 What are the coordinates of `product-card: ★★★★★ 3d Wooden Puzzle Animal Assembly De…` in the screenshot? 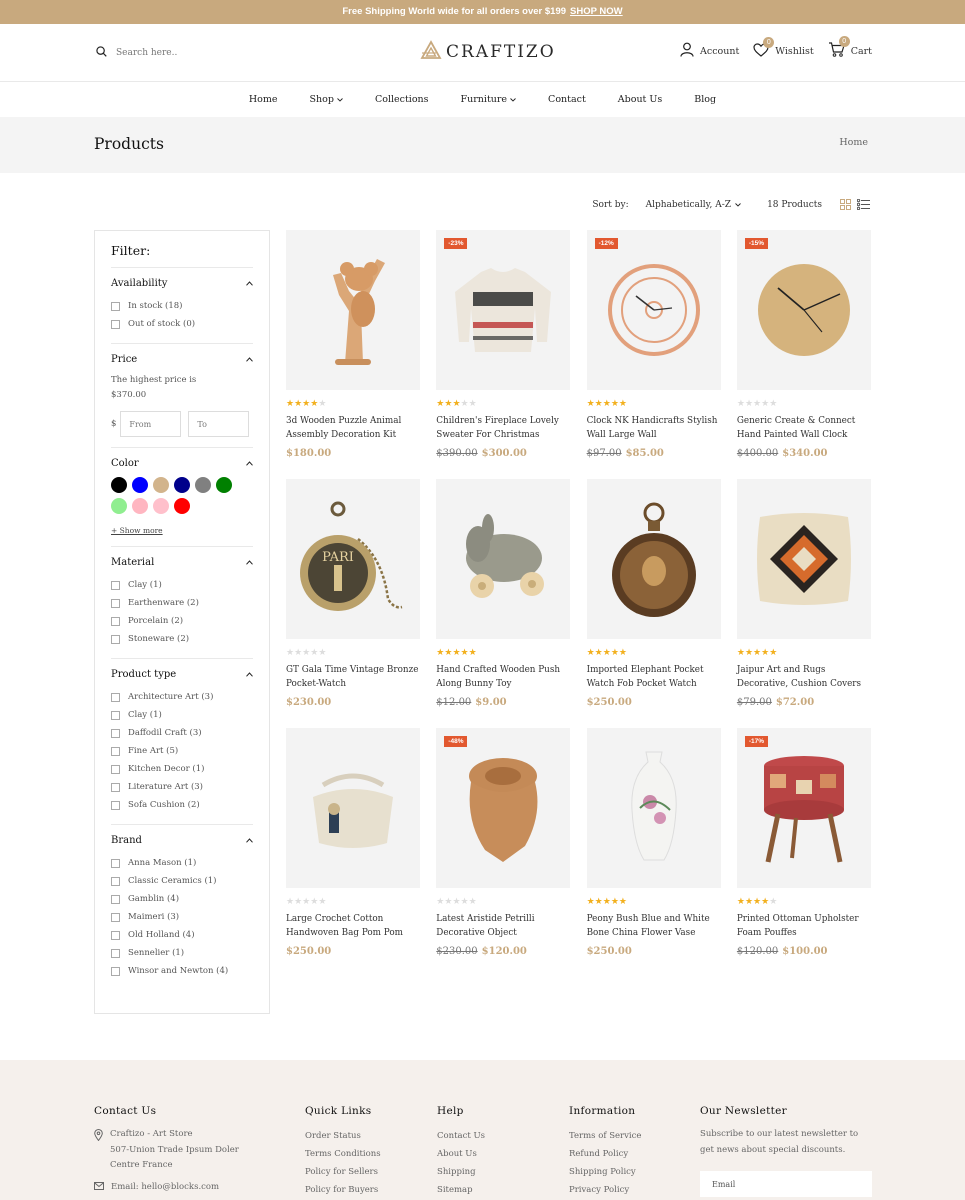 It's located at (353, 354).